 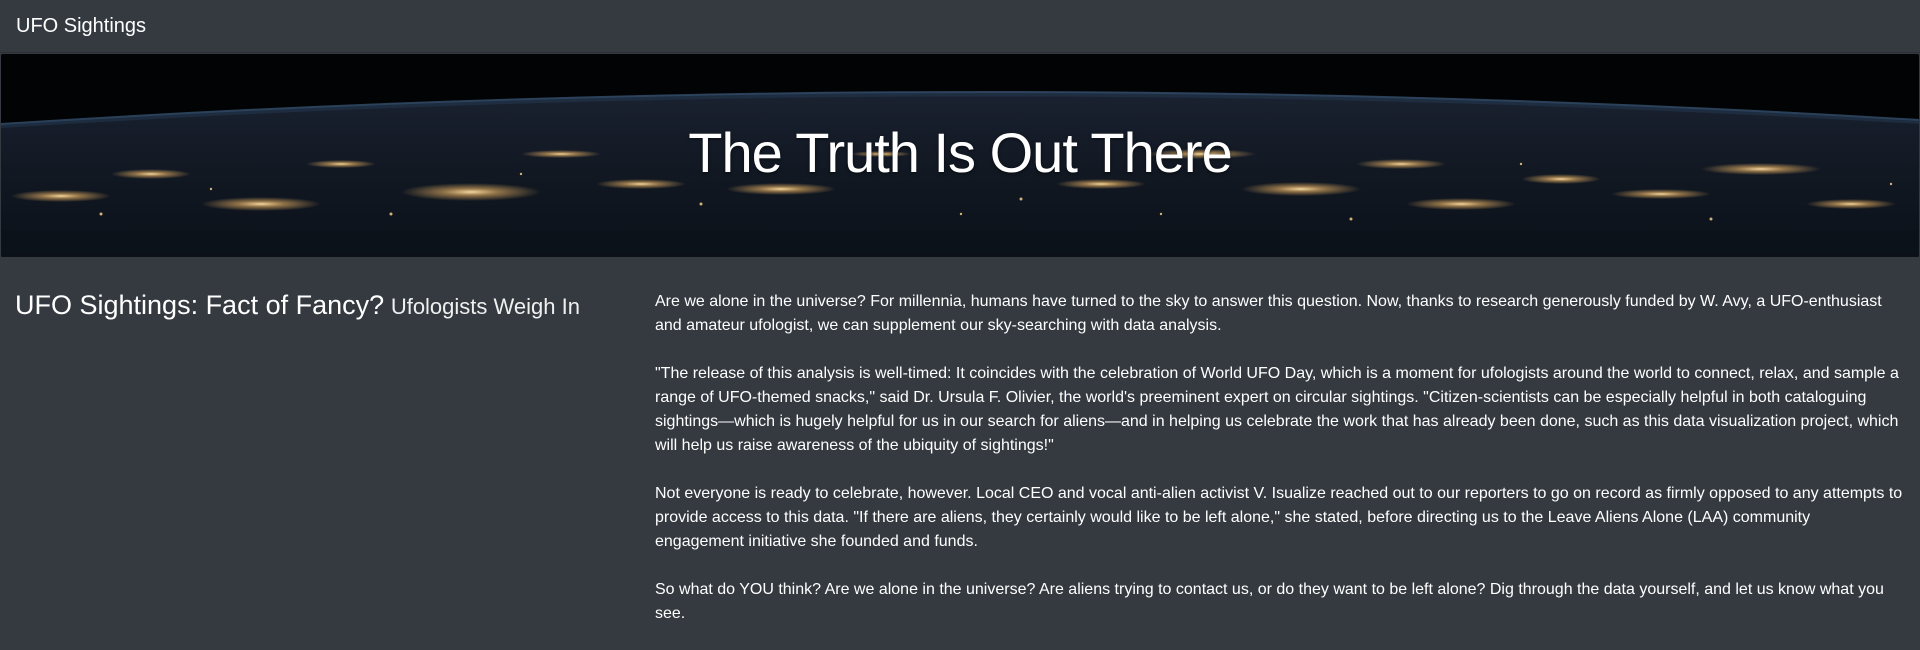 What do you see at coordinates (485, 306) in the screenshot?
I see `headline-subtitle: Ufologists Weigh In` at bounding box center [485, 306].